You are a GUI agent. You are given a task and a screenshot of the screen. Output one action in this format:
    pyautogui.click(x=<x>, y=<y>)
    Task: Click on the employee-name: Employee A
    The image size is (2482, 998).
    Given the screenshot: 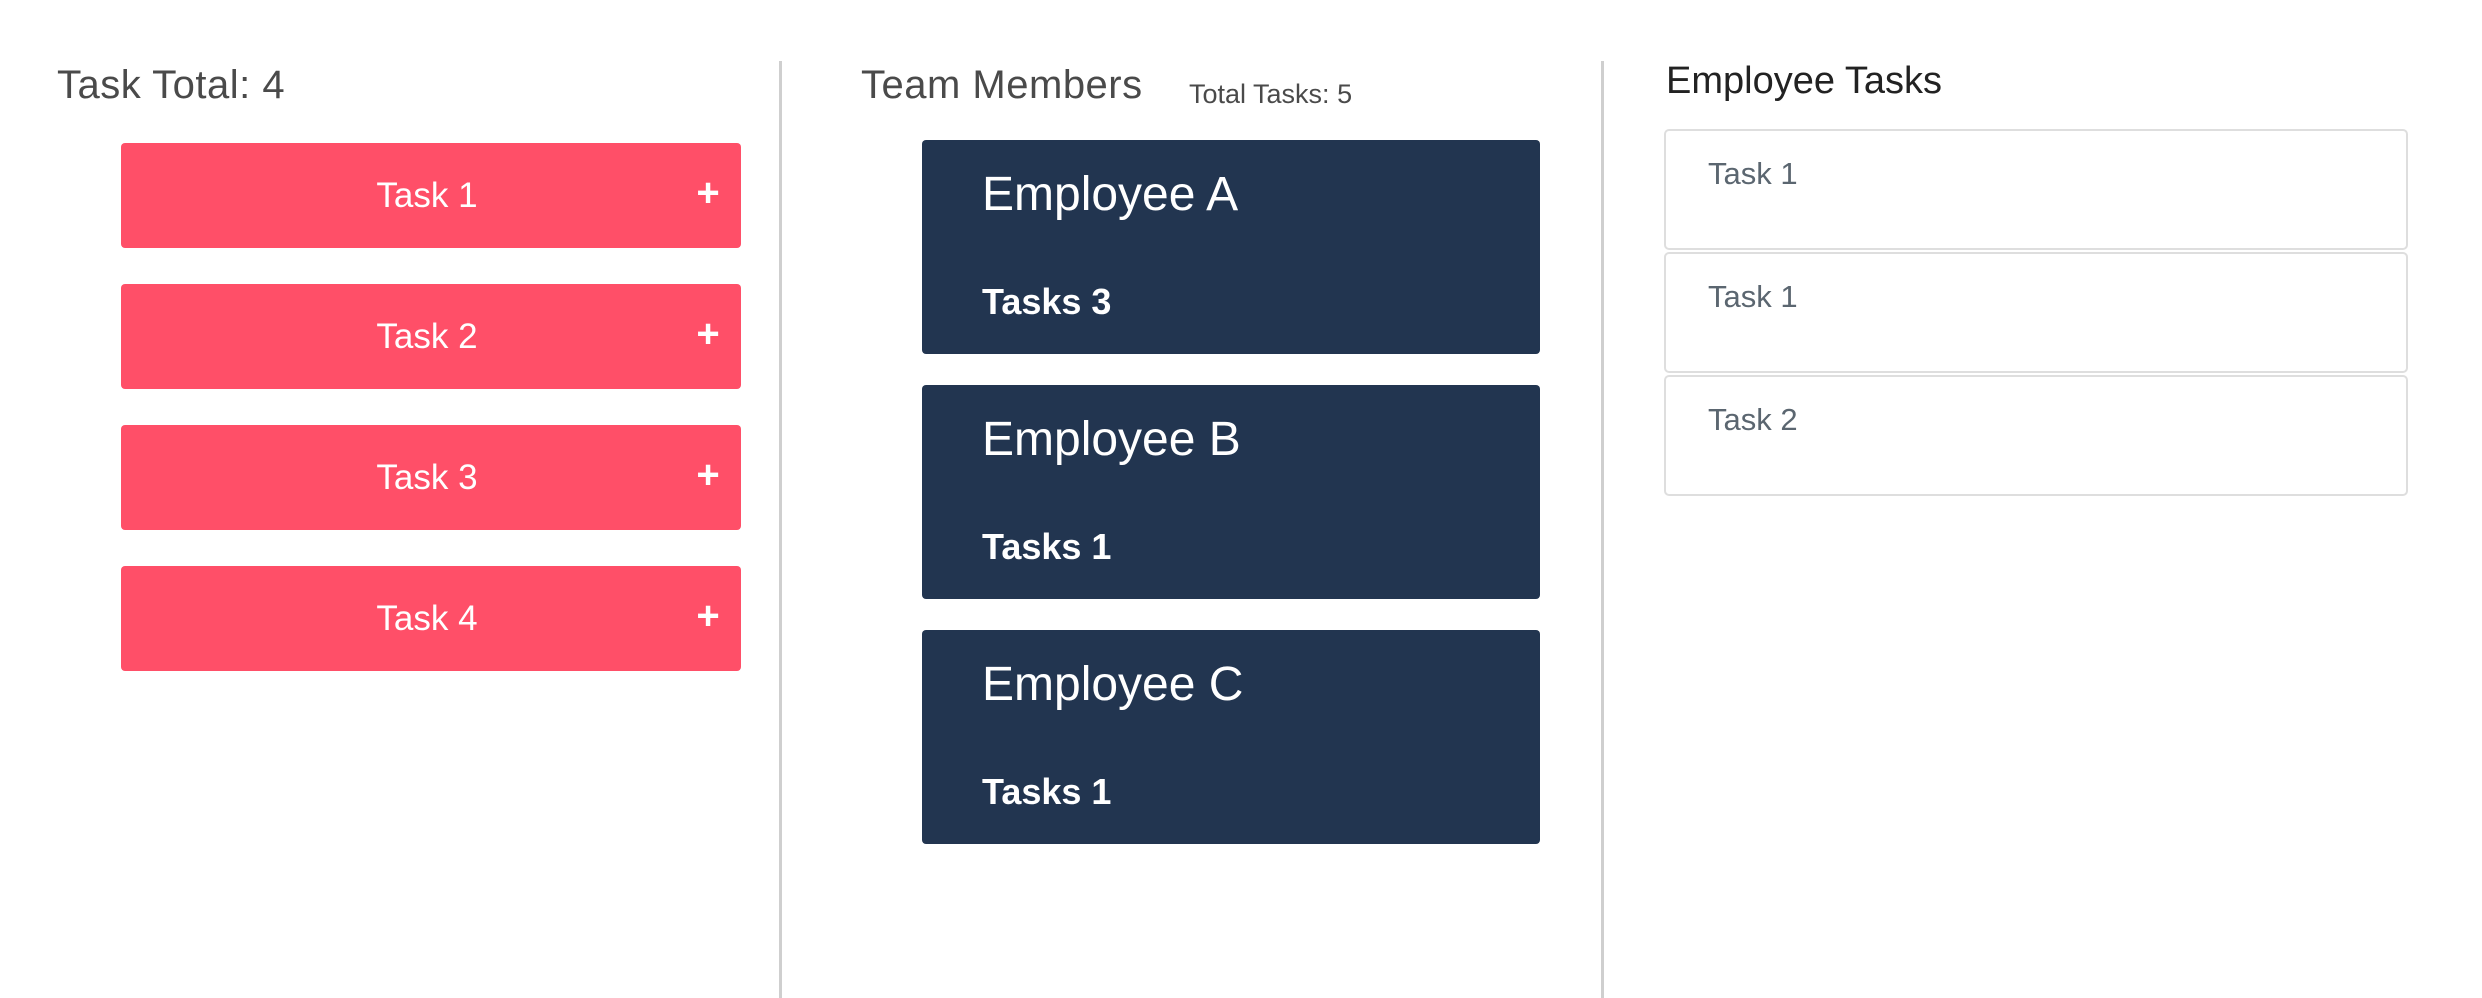 What is the action you would take?
    pyautogui.click(x=1110, y=194)
    